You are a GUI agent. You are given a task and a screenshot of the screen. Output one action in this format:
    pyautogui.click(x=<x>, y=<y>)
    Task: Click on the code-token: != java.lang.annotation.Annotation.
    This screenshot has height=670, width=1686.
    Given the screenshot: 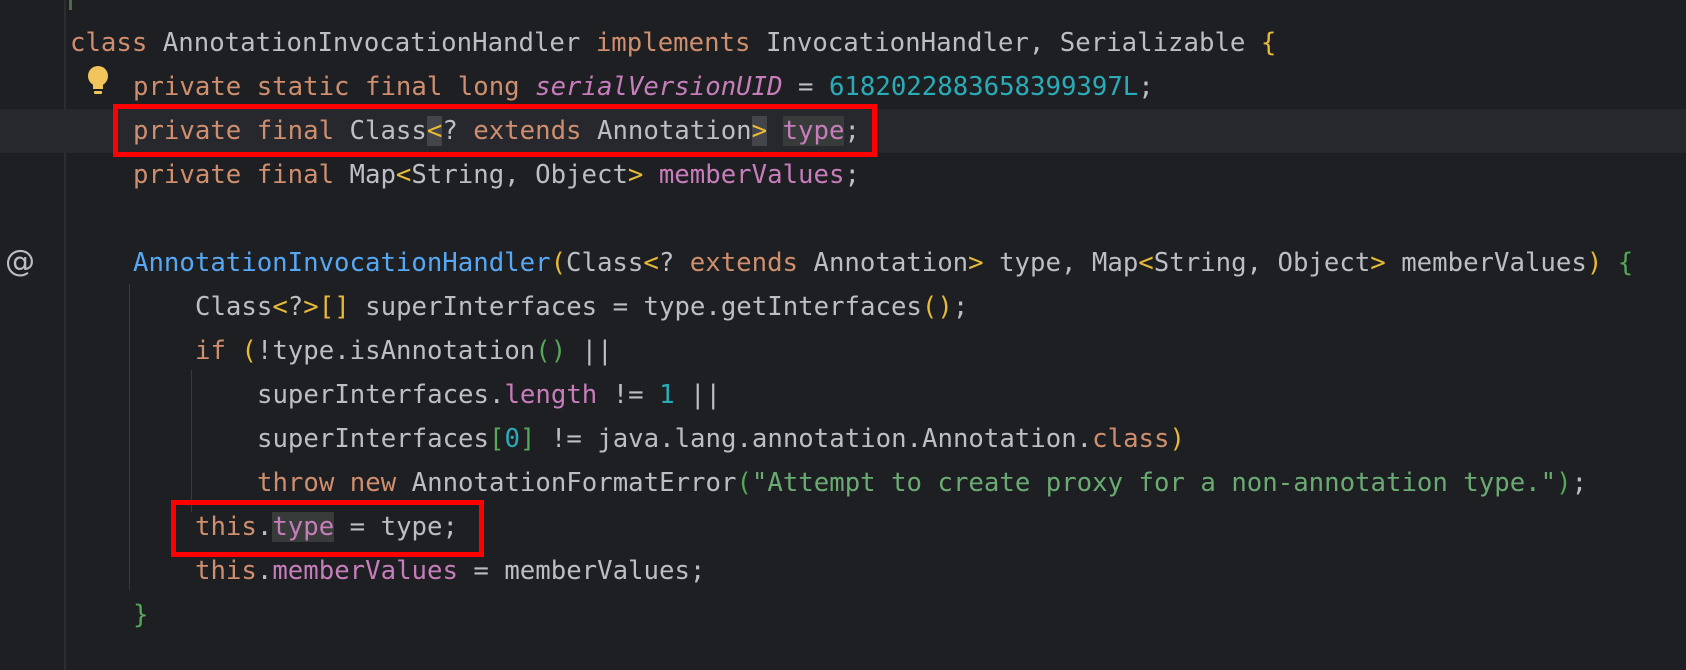 What is the action you would take?
    pyautogui.click(x=814, y=439)
    